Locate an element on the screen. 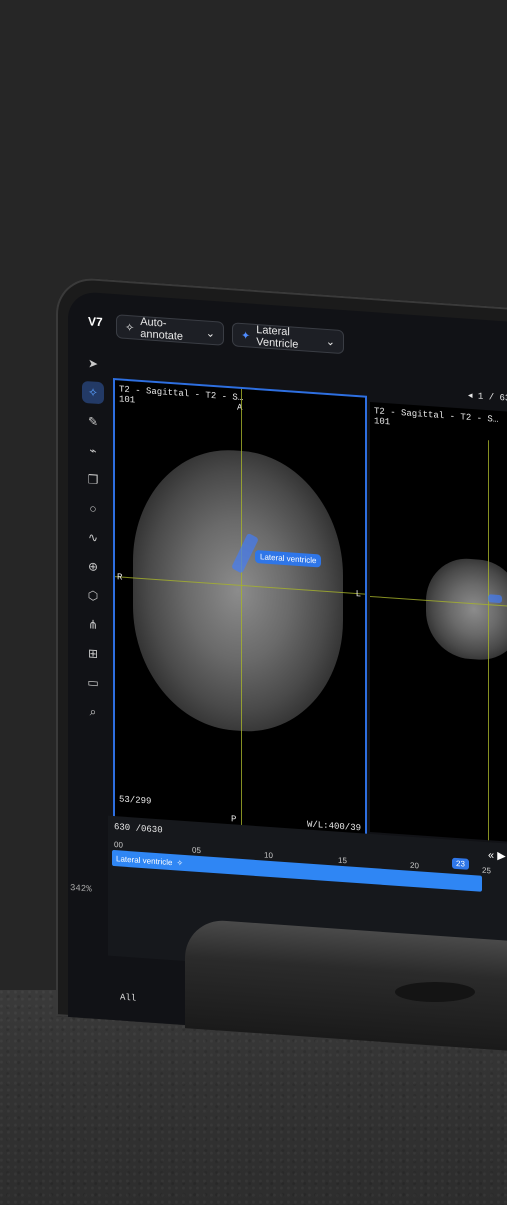 The width and height of the screenshot is (507, 1205). auto-annotate-label: Auto-annotate is located at coordinates (162, 329).